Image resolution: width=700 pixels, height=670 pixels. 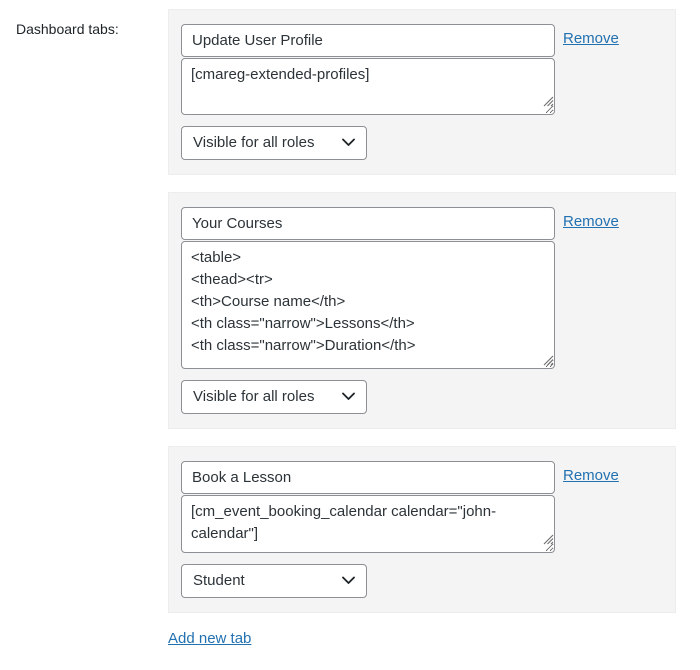 What do you see at coordinates (422, 639) in the screenshot?
I see `add-new-tab-wrap: Add new tab` at bounding box center [422, 639].